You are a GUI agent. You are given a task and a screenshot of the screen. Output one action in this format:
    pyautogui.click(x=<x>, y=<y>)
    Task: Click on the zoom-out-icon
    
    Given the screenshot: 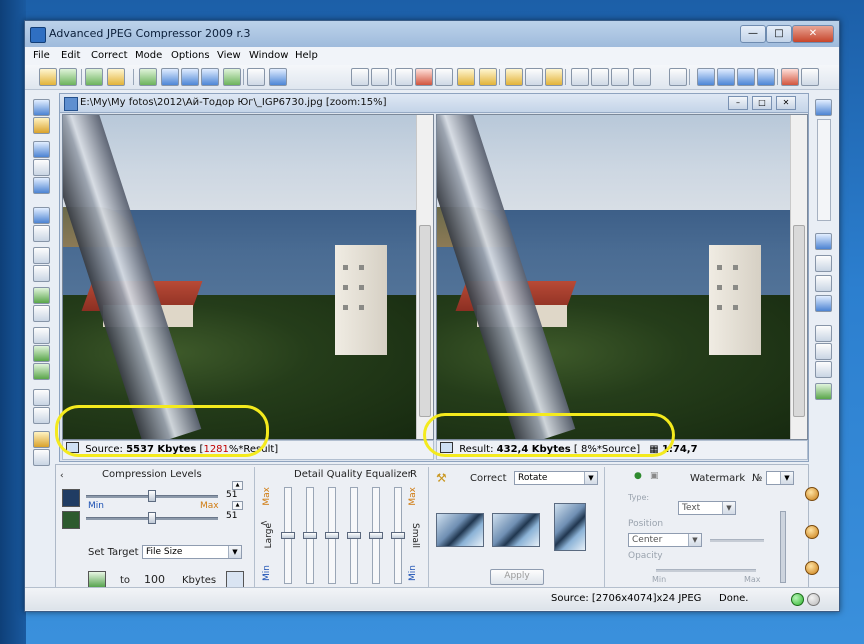 What is the action you would take?
    pyautogui.click(x=823, y=241)
    